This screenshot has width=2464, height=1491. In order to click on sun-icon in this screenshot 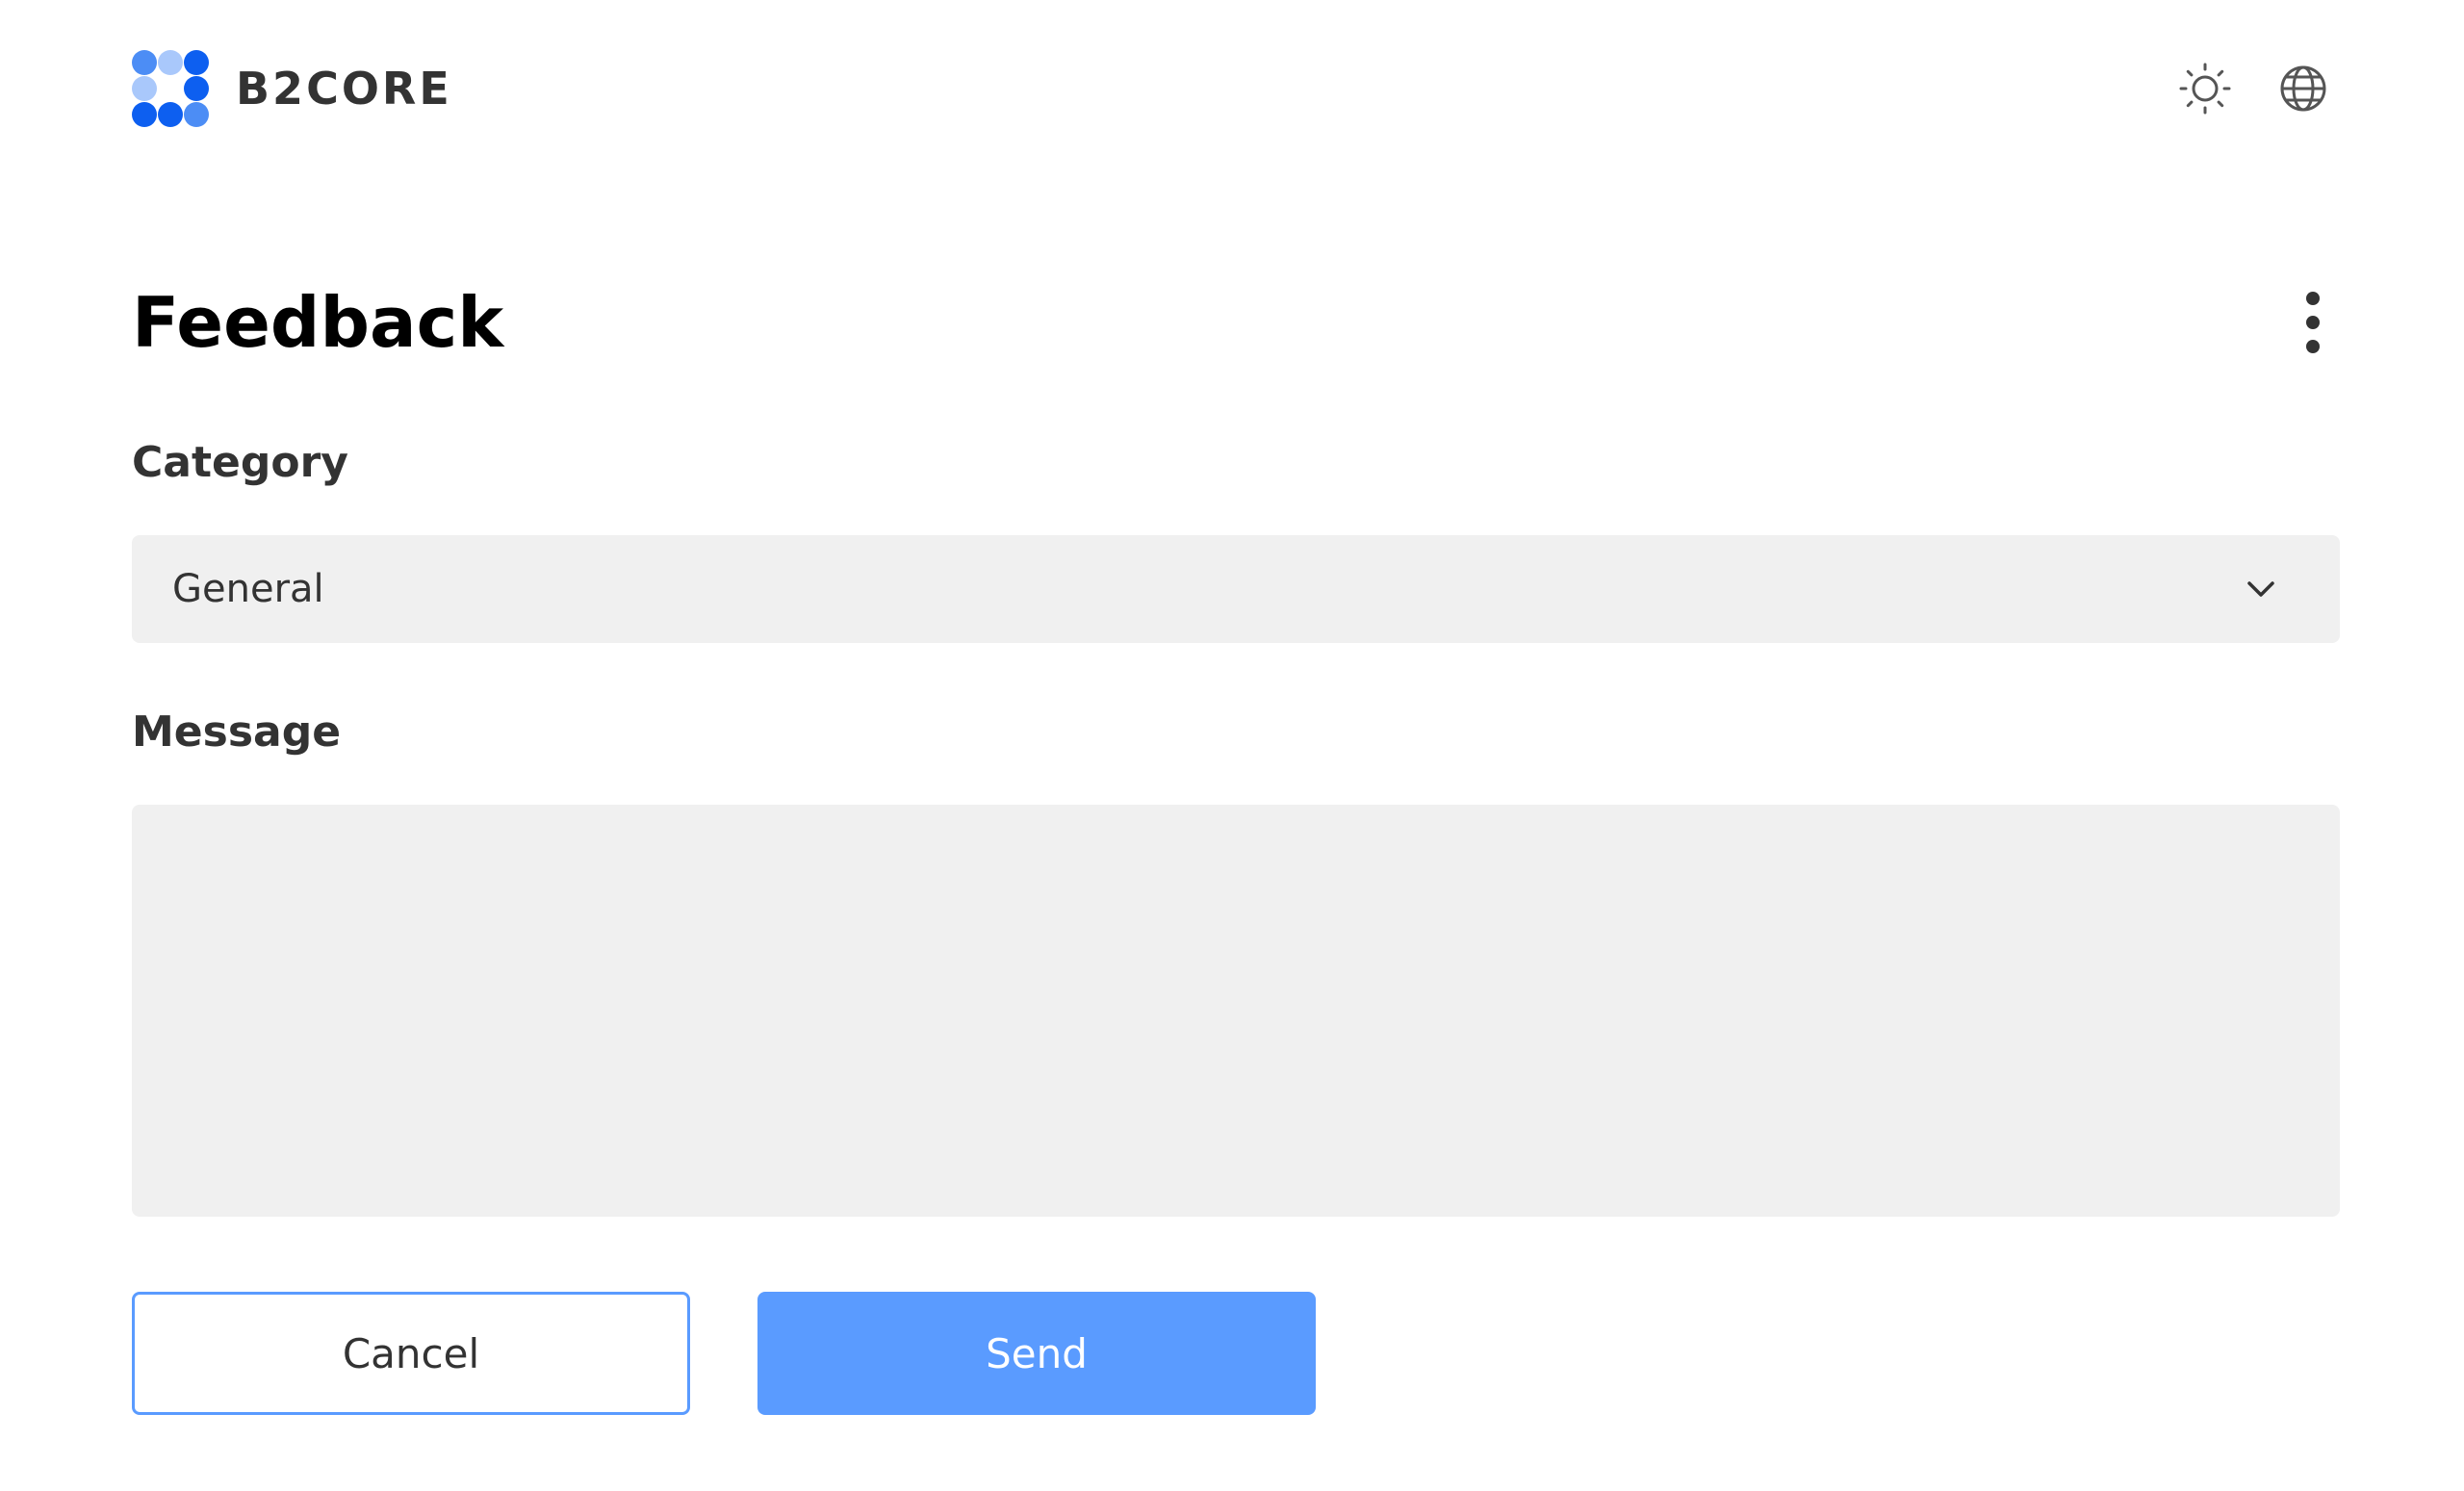, I will do `click(2205, 89)`.